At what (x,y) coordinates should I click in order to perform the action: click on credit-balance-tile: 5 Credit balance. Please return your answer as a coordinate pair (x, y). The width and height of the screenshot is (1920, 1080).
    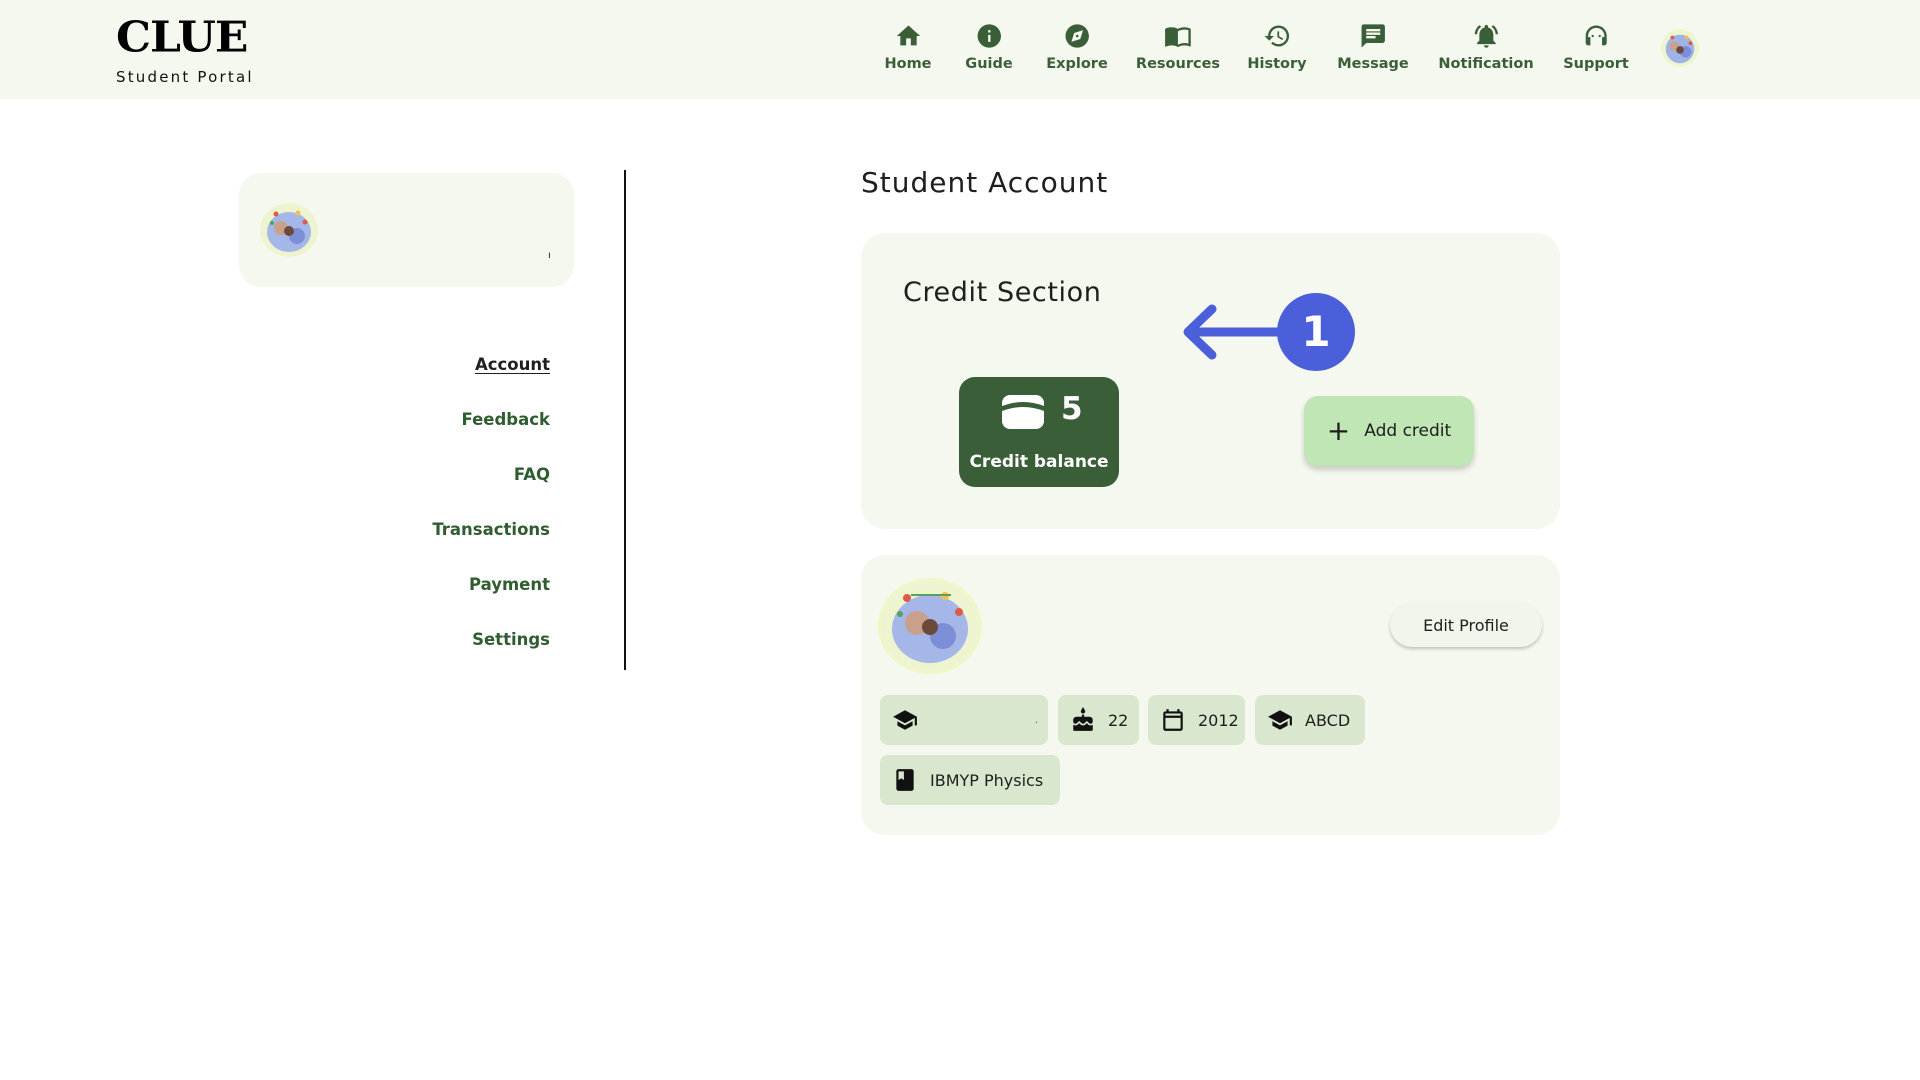
    Looking at the image, I should click on (1039, 432).